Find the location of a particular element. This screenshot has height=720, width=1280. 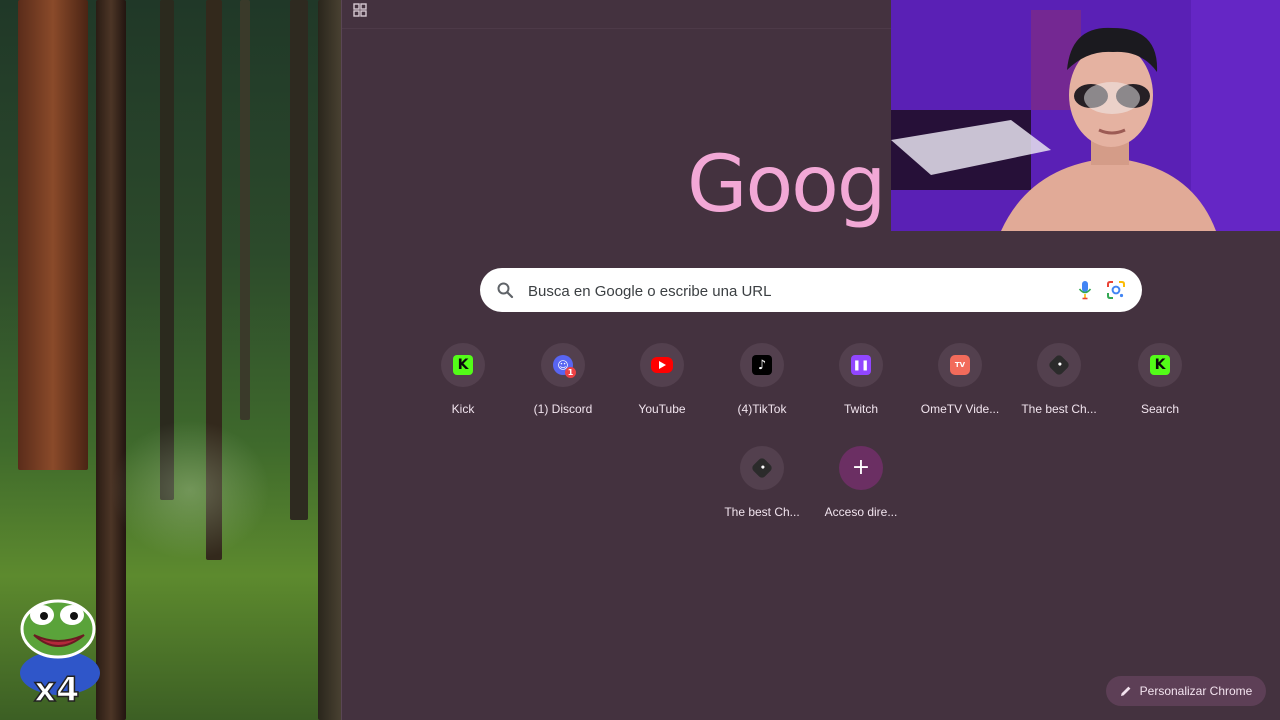

shortcut-search: K Search is located at coordinates (1160, 388).